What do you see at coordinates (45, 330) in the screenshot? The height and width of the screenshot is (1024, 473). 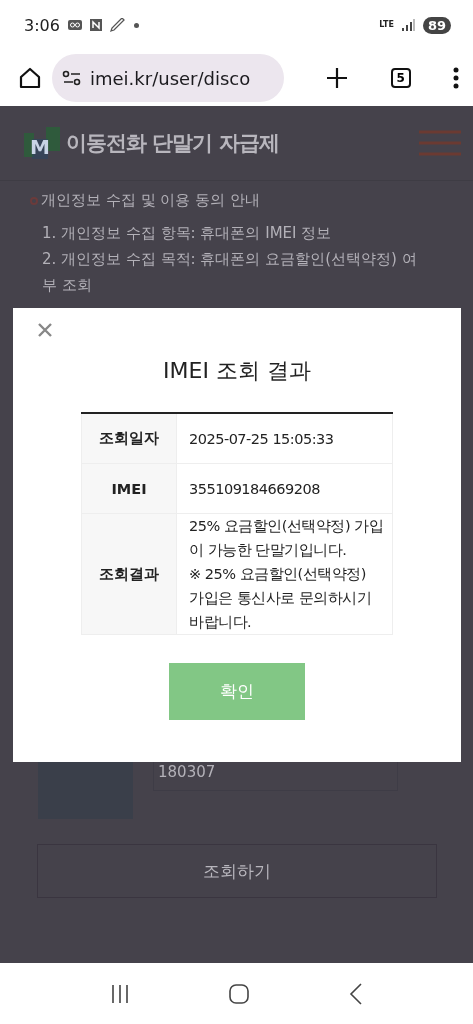 I see `close-icon` at bounding box center [45, 330].